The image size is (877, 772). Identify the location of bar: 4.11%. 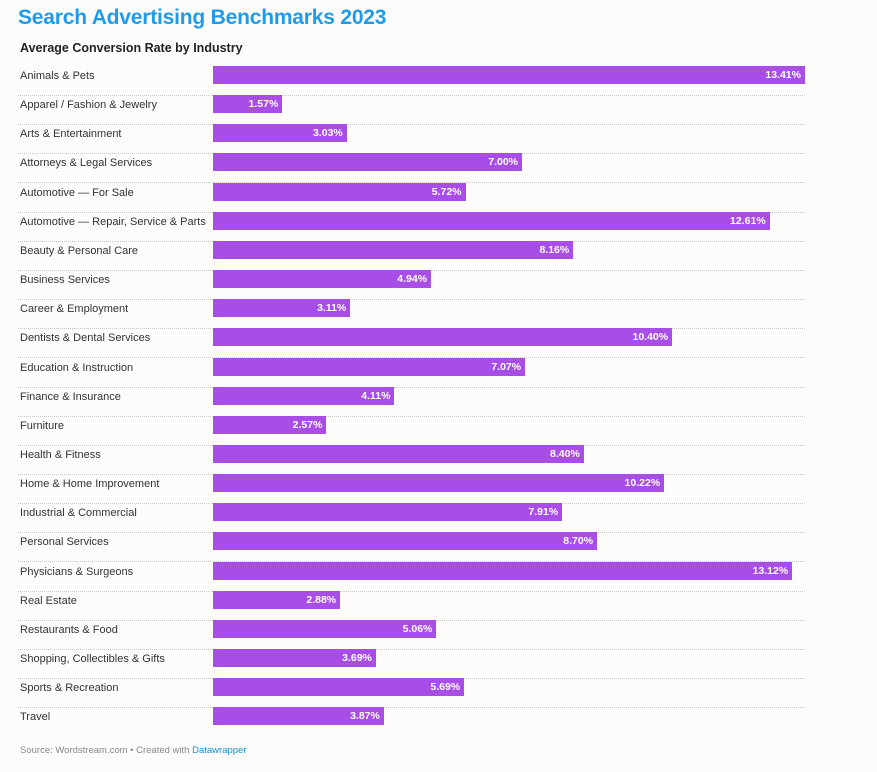
(304, 395).